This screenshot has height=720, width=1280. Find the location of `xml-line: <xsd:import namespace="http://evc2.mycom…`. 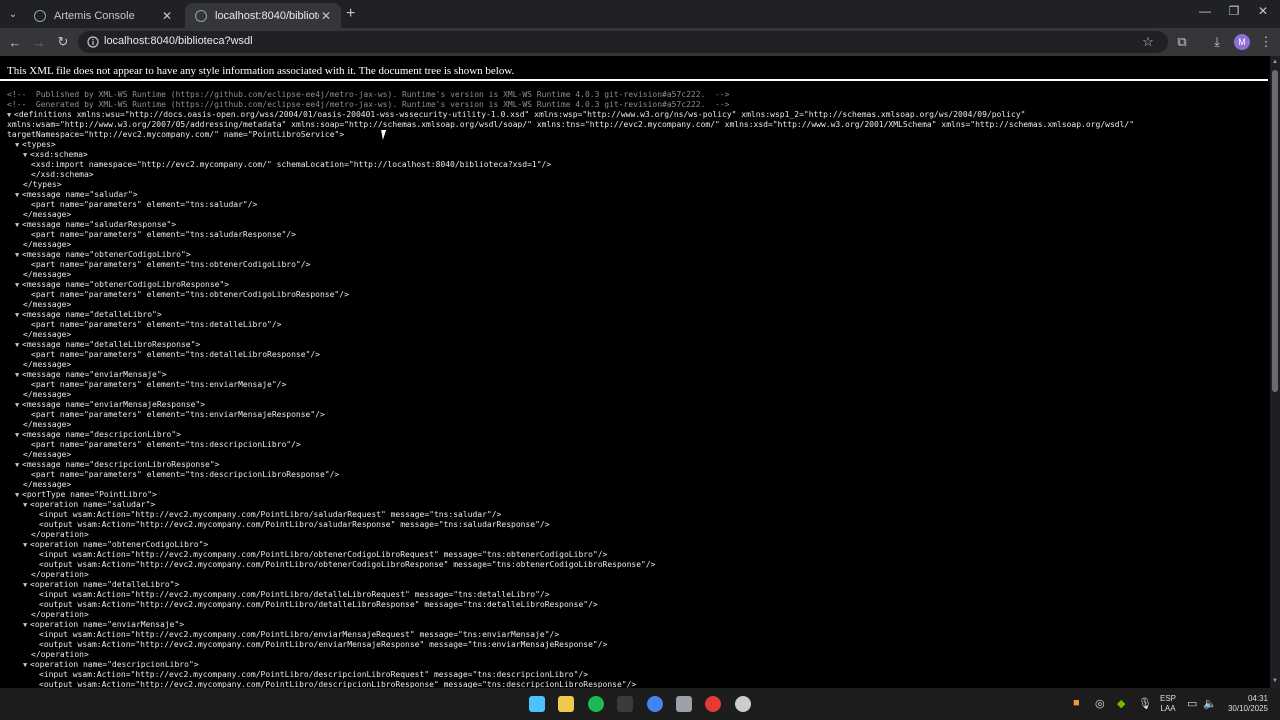

xml-line: <xsd:import namespace="http://evc2.mycom… is located at coordinates (570, 165).